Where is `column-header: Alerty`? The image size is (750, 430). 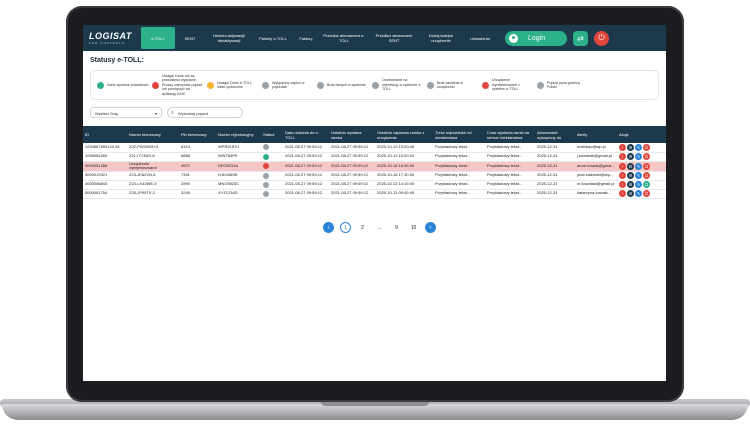
column-header: Alerty is located at coordinates (596, 134).